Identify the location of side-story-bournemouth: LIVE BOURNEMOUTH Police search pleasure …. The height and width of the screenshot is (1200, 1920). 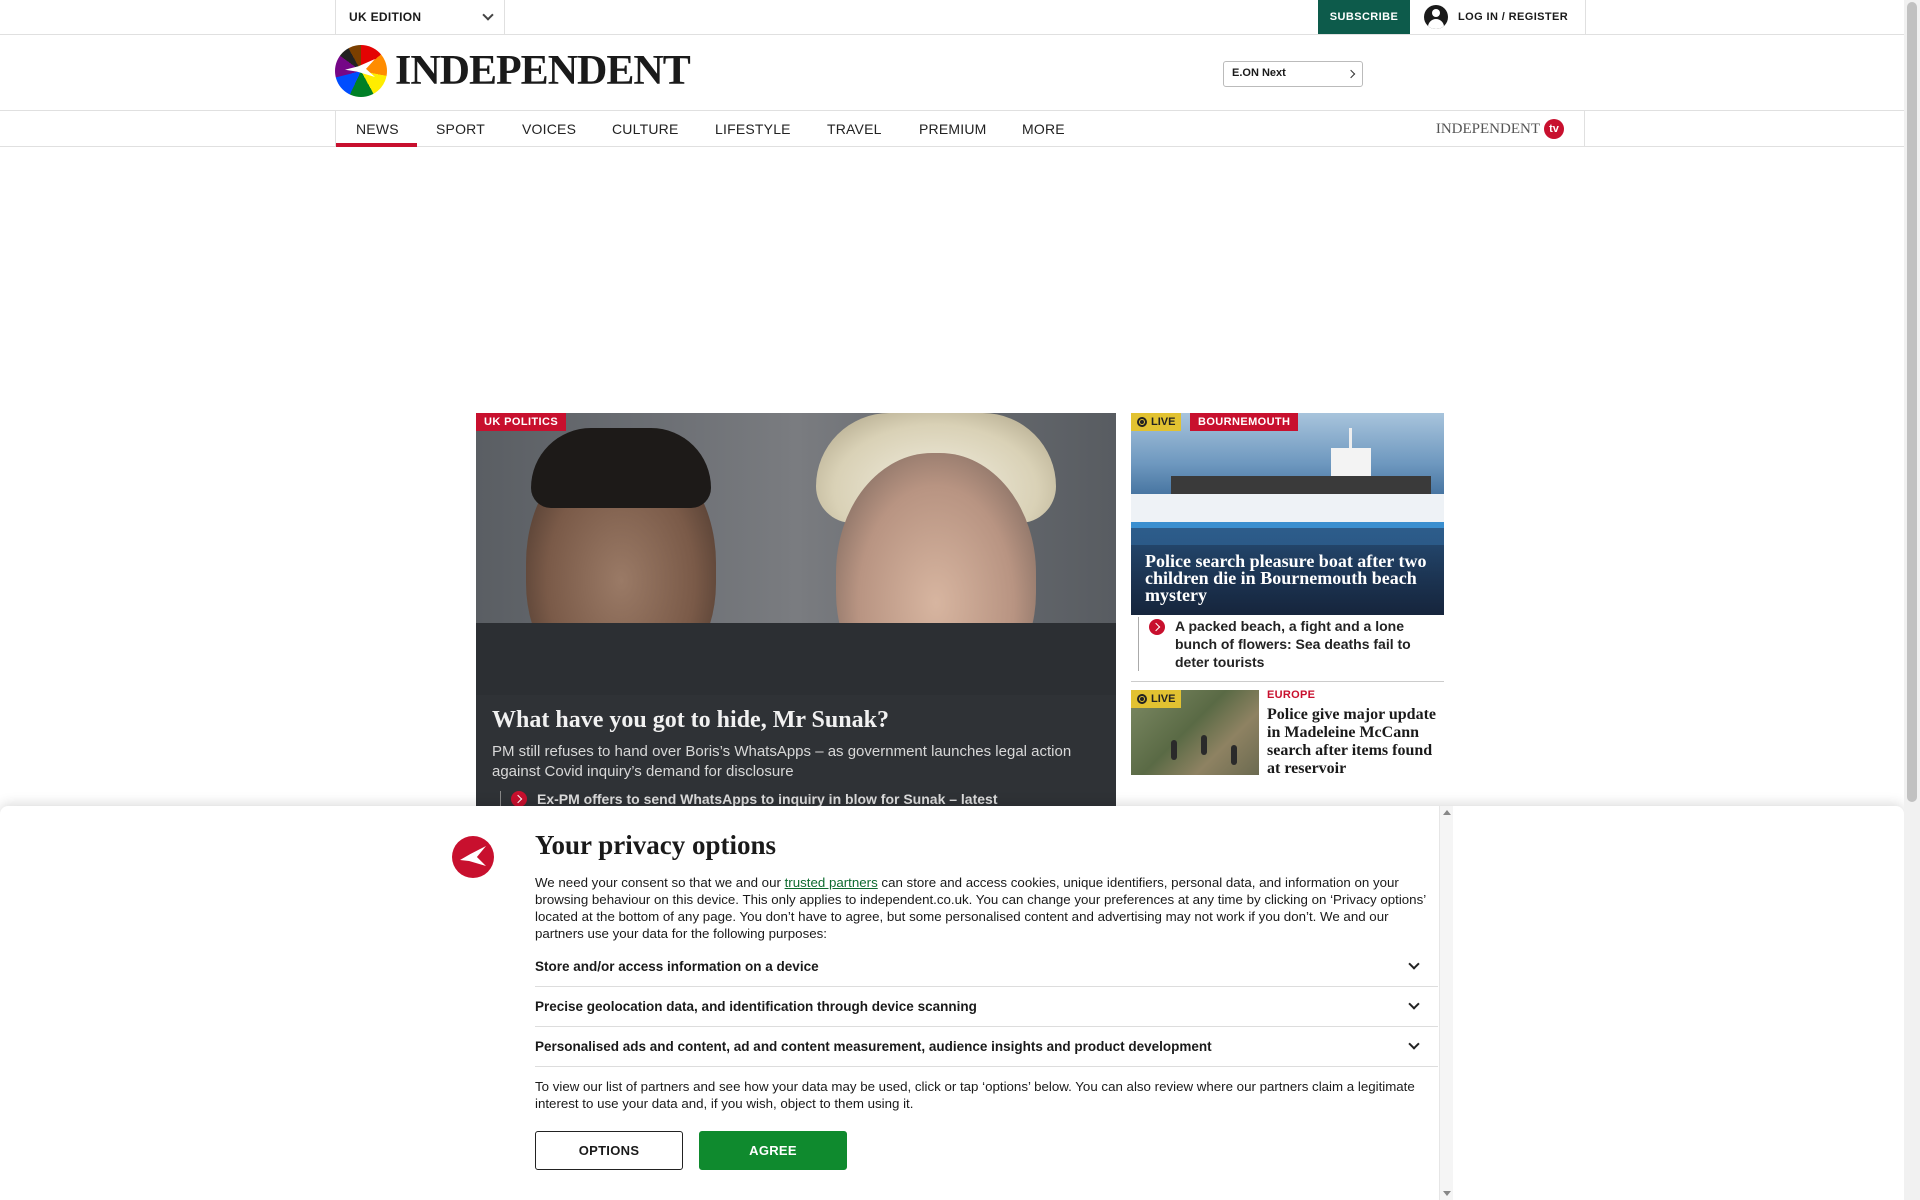
(1287, 514).